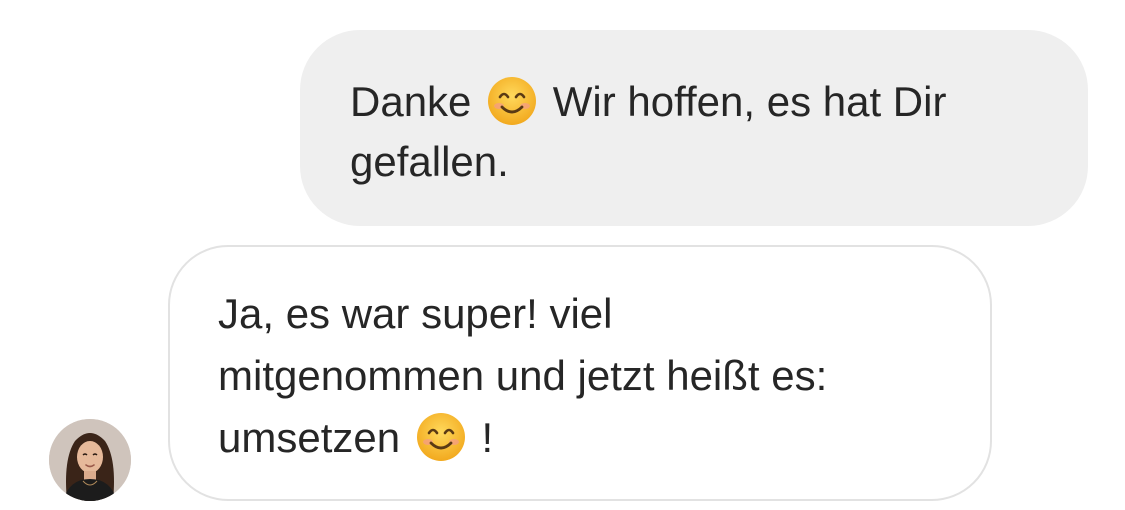  I want to click on incoming-message-line-3: umsetzen !, so click(584, 438).